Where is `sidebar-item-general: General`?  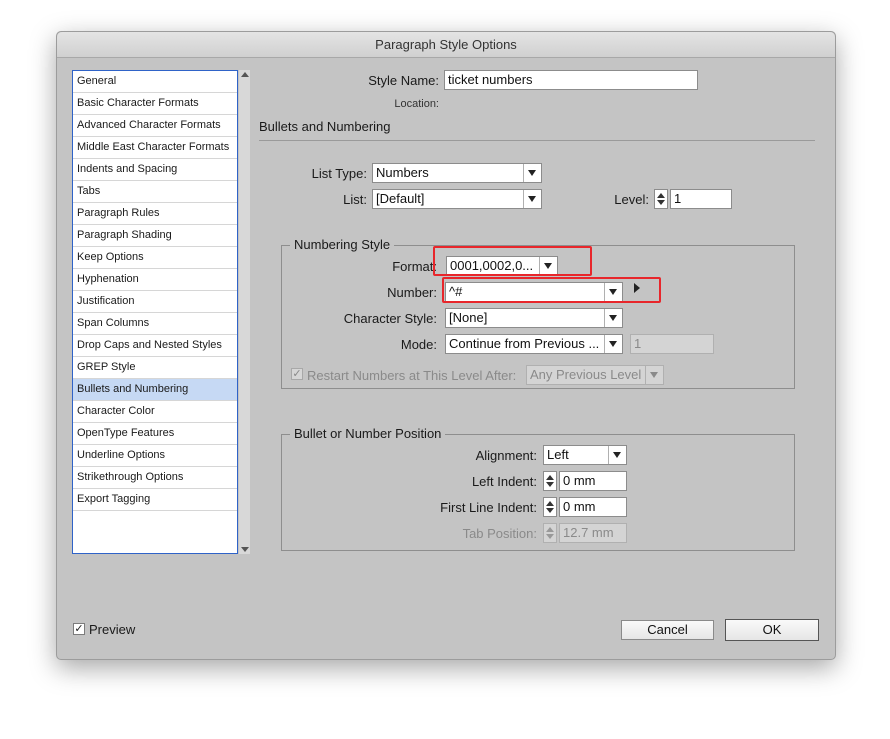
sidebar-item-general: General is located at coordinates (155, 82).